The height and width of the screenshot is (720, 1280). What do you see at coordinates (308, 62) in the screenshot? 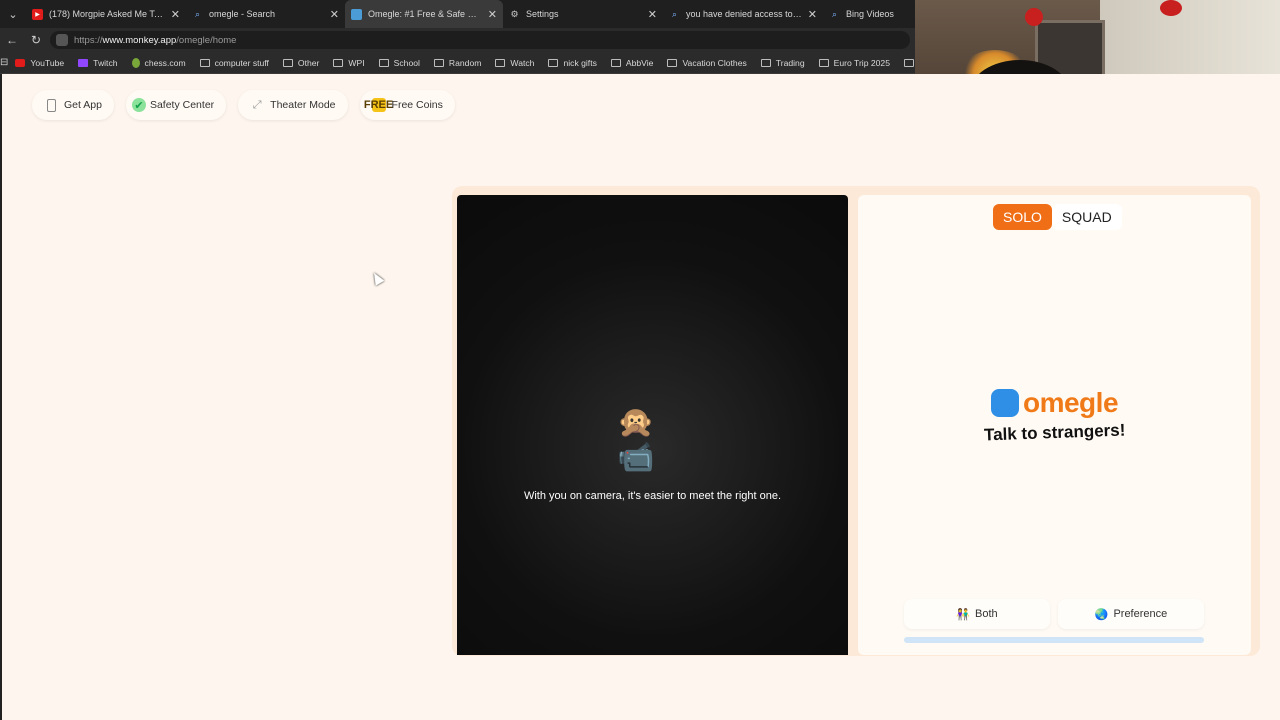
I see `bookmark-label: Other` at bounding box center [308, 62].